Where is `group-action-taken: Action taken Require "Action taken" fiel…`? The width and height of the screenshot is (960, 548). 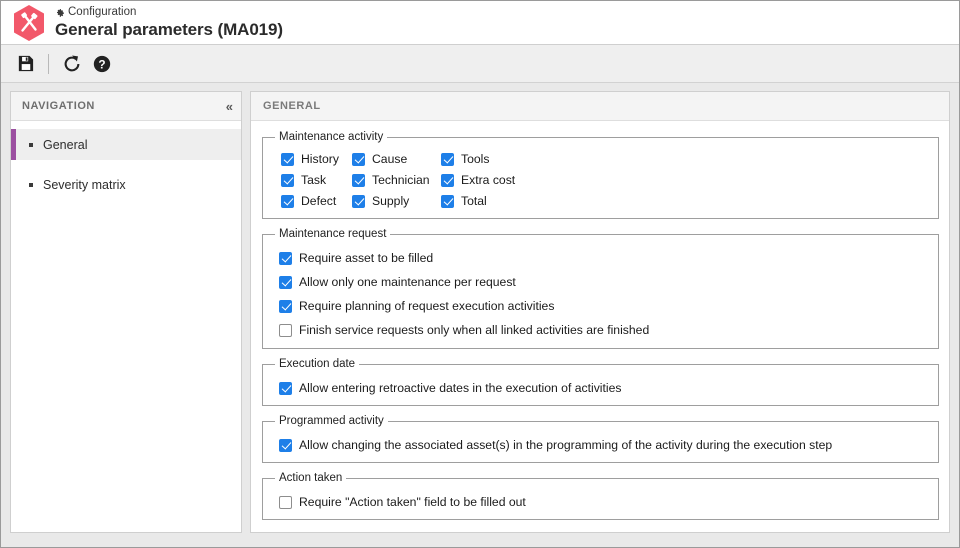 group-action-taken: Action taken Require "Action taken" fiel… is located at coordinates (600, 496).